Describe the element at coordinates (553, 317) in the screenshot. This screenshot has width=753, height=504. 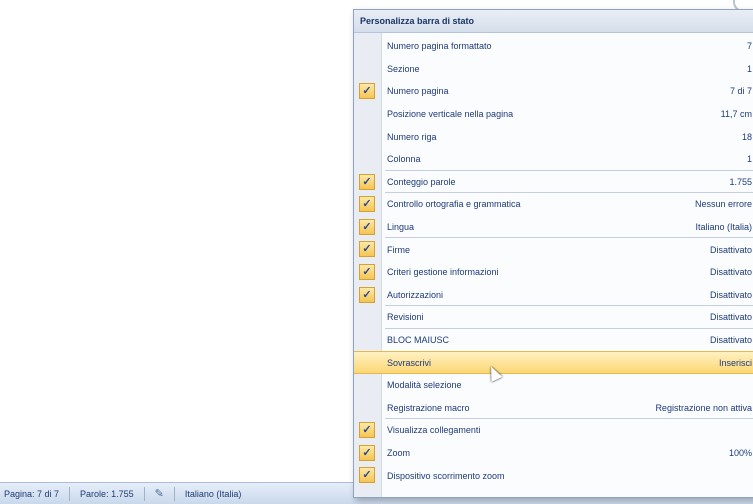
I see `menu-item-track-changes: Revisioni Disattivato` at that location.